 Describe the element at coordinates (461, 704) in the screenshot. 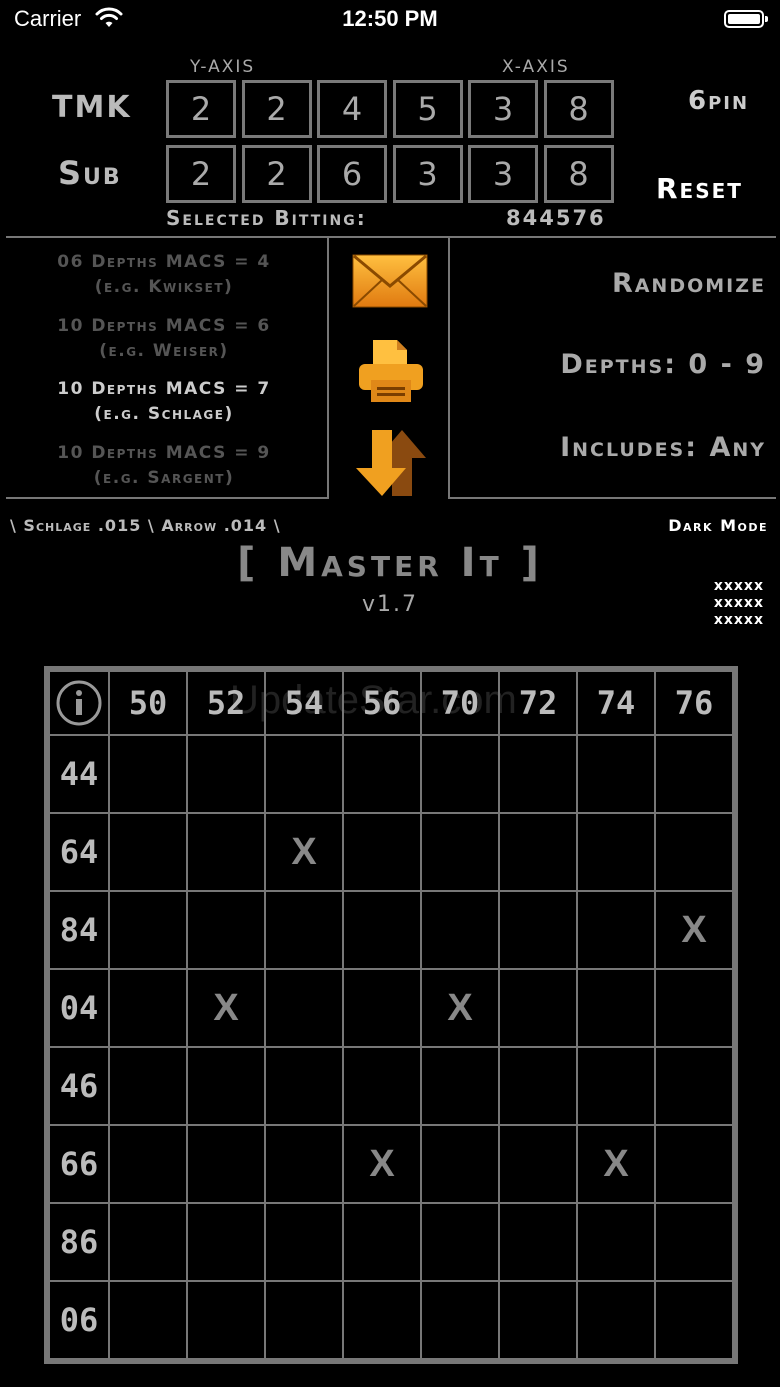

I see `column-header: 70` at that location.